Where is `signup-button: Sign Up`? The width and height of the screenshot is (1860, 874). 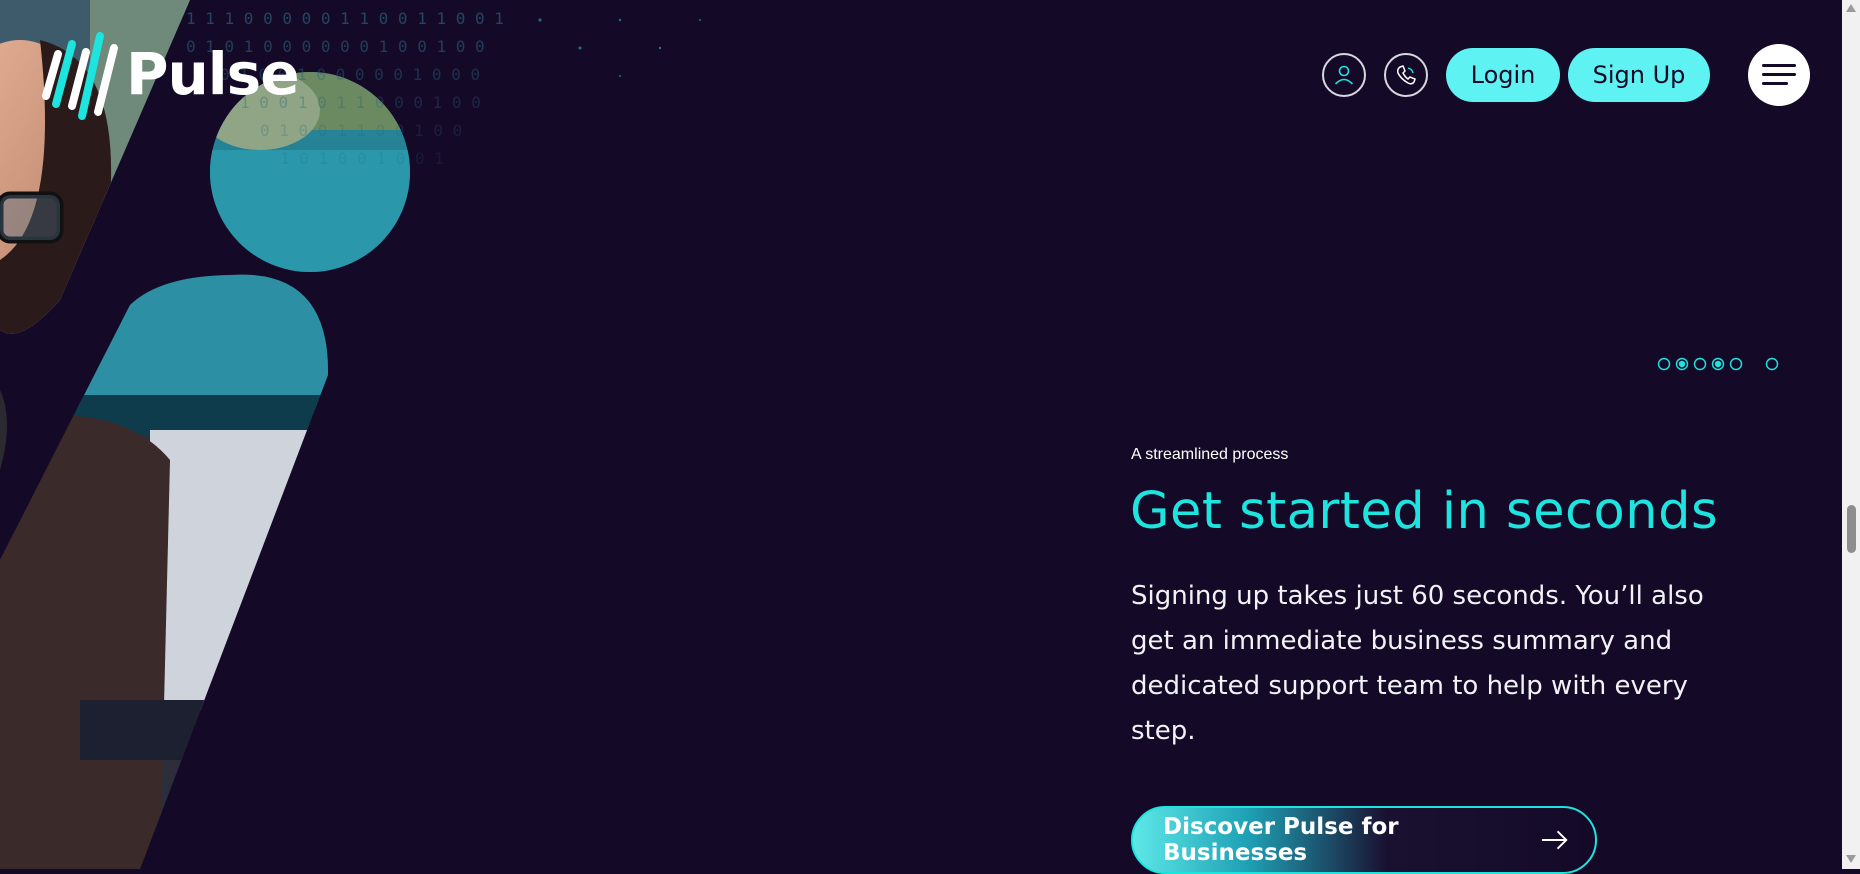
signup-button: Sign Up is located at coordinates (1639, 75).